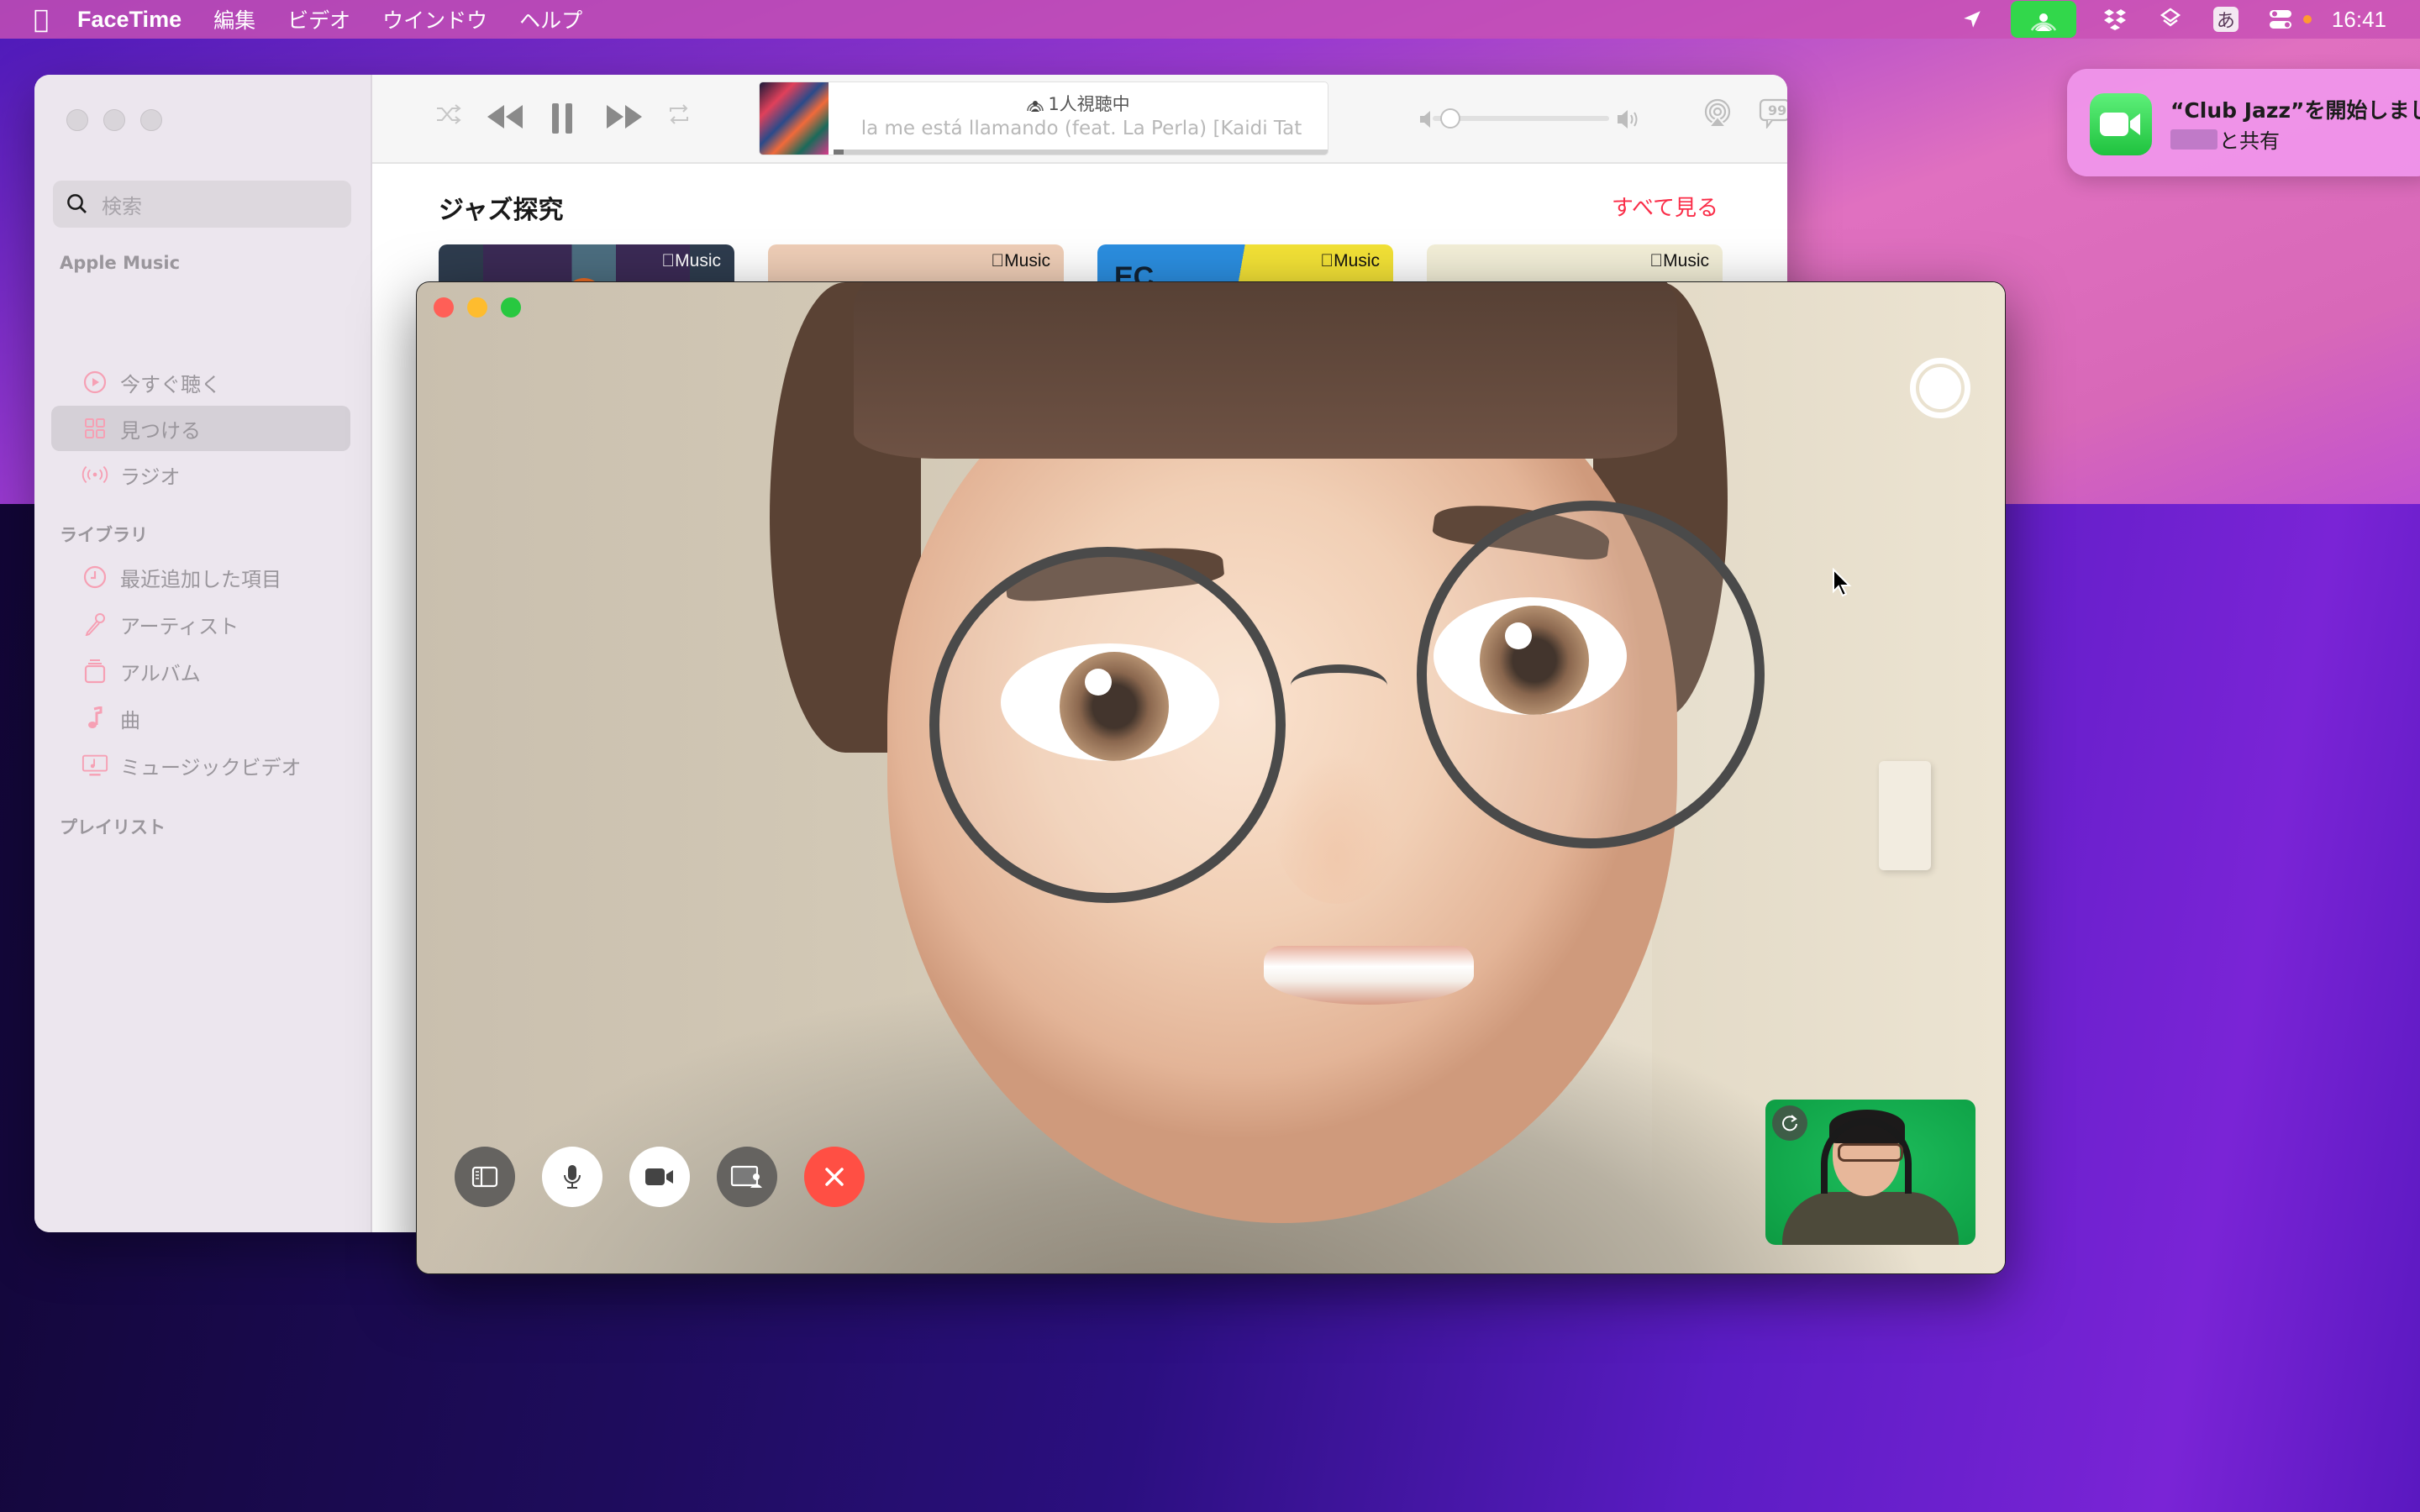  What do you see at coordinates (1972, 19) in the screenshot?
I see `location-arrow-icon` at bounding box center [1972, 19].